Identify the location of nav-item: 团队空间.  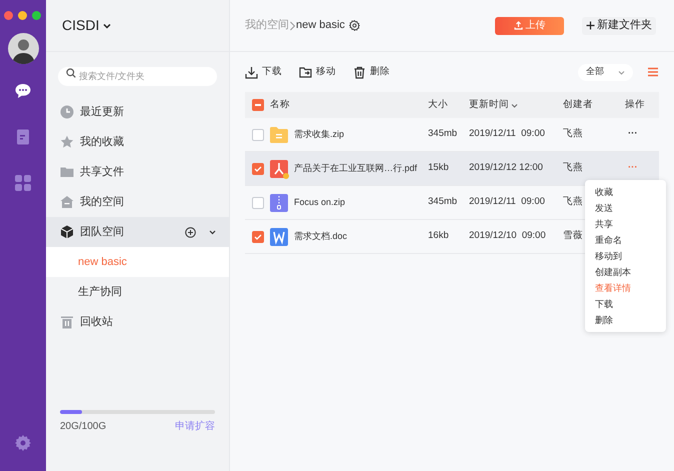
(137, 232).